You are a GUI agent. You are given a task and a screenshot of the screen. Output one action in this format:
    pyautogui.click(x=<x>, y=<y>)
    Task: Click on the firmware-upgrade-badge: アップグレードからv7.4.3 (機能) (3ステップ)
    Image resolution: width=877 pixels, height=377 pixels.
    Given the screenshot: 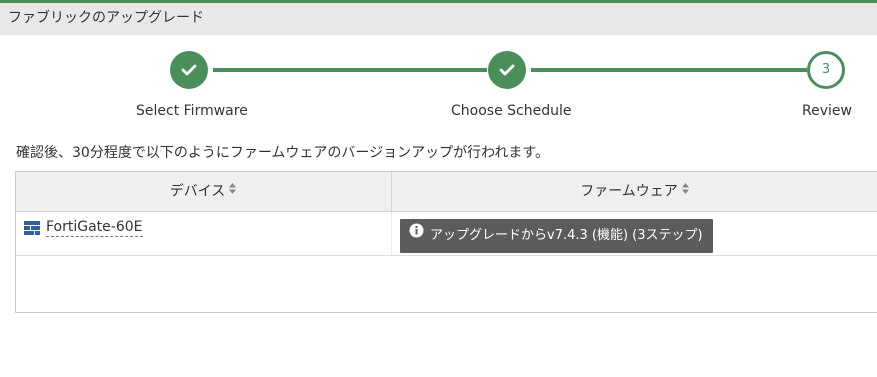 What is the action you would take?
    pyautogui.click(x=556, y=236)
    